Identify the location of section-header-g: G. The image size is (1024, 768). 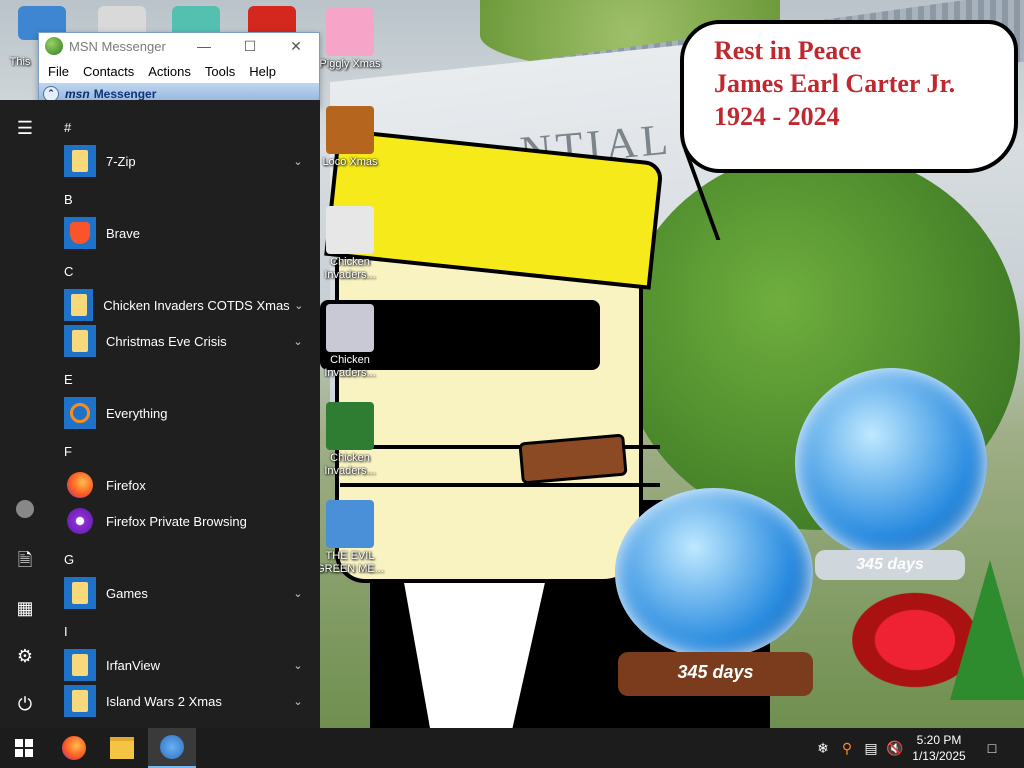
(69, 559).